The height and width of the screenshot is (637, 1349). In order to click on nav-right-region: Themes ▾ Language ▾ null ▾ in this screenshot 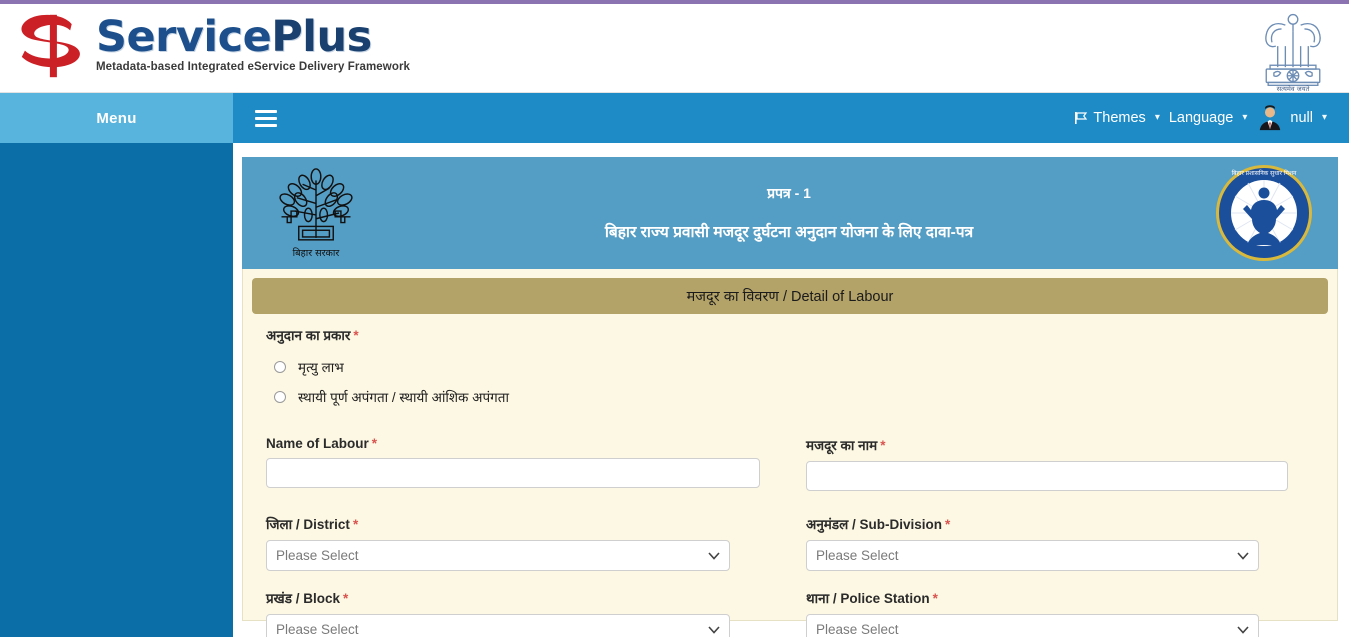, I will do `click(791, 118)`.